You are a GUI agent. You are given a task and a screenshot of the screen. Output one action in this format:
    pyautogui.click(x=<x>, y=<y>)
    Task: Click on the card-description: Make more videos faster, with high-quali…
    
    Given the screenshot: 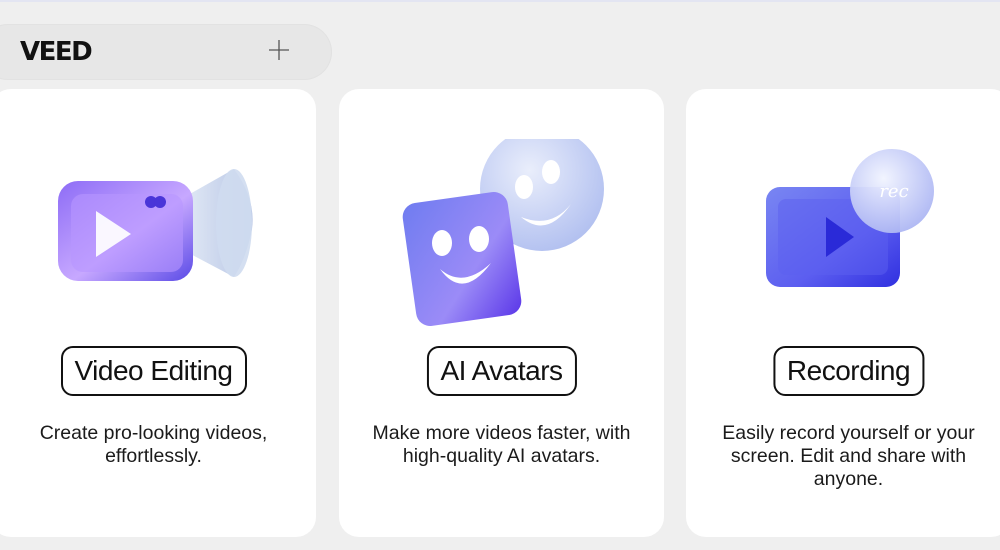 What is the action you would take?
    pyautogui.click(x=501, y=444)
    